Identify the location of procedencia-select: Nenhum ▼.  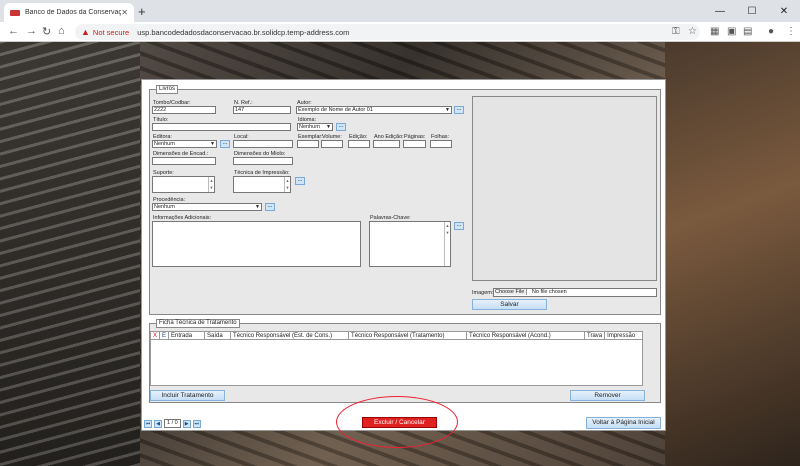
(207, 207).